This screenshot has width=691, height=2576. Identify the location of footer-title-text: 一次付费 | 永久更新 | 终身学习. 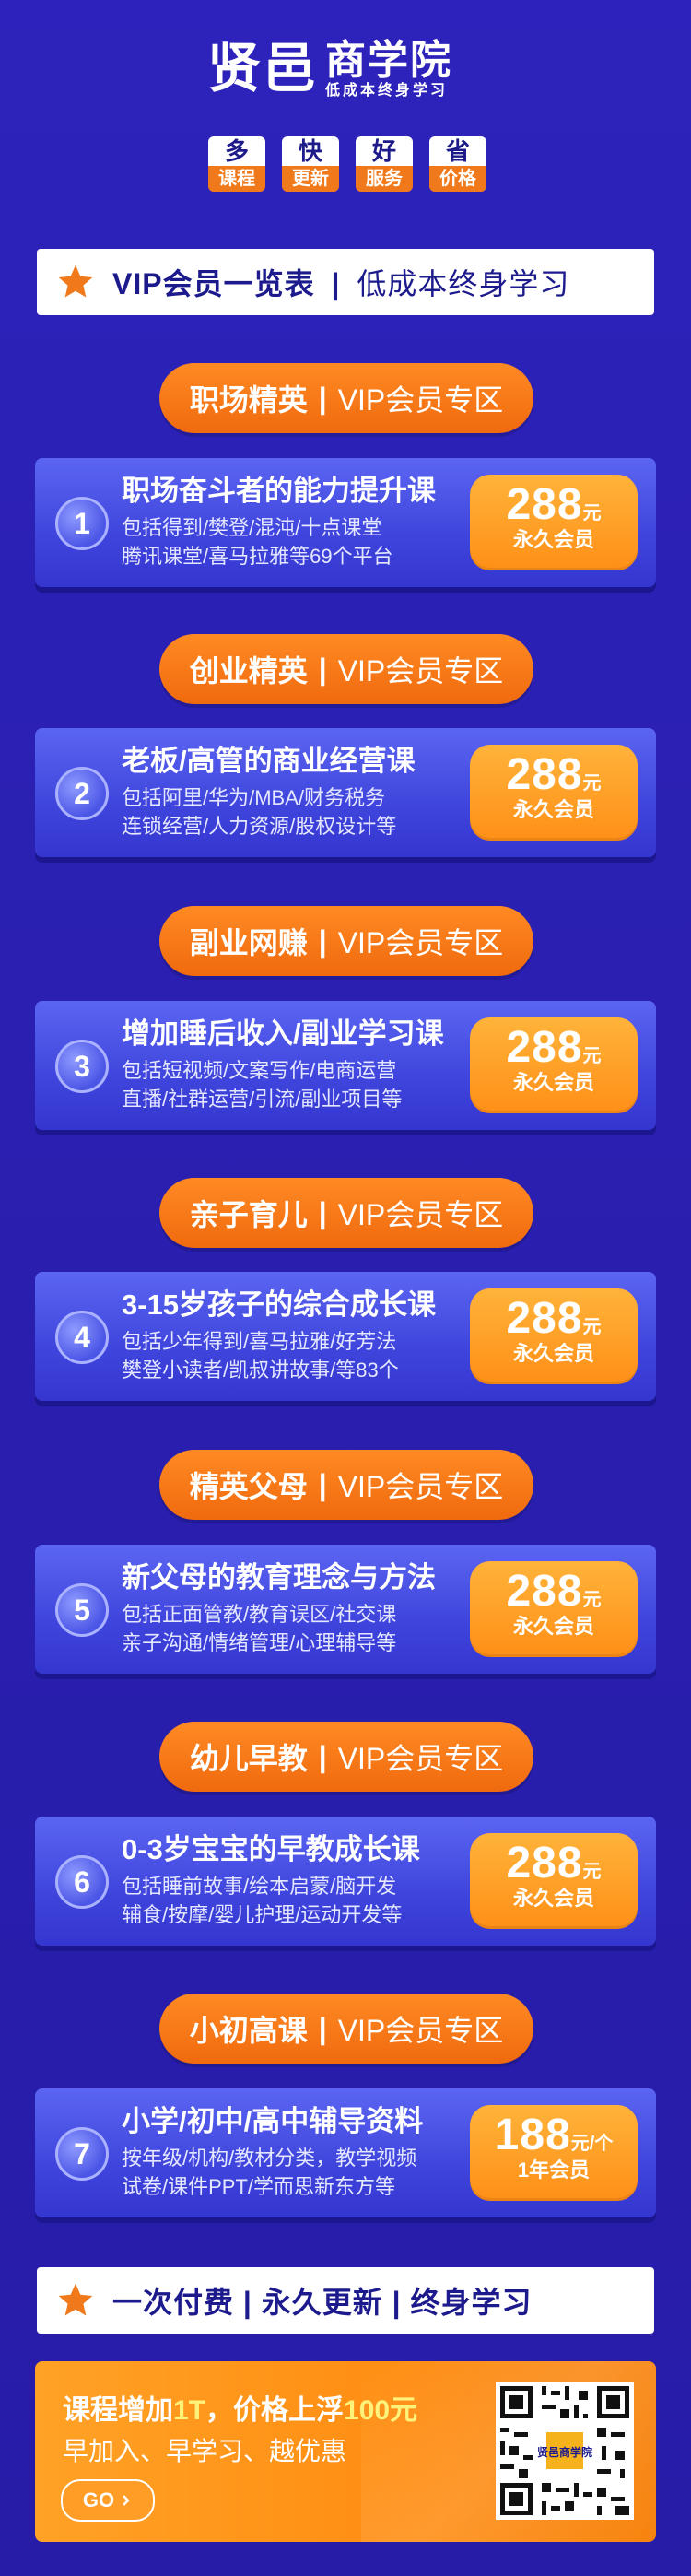
(322, 2302).